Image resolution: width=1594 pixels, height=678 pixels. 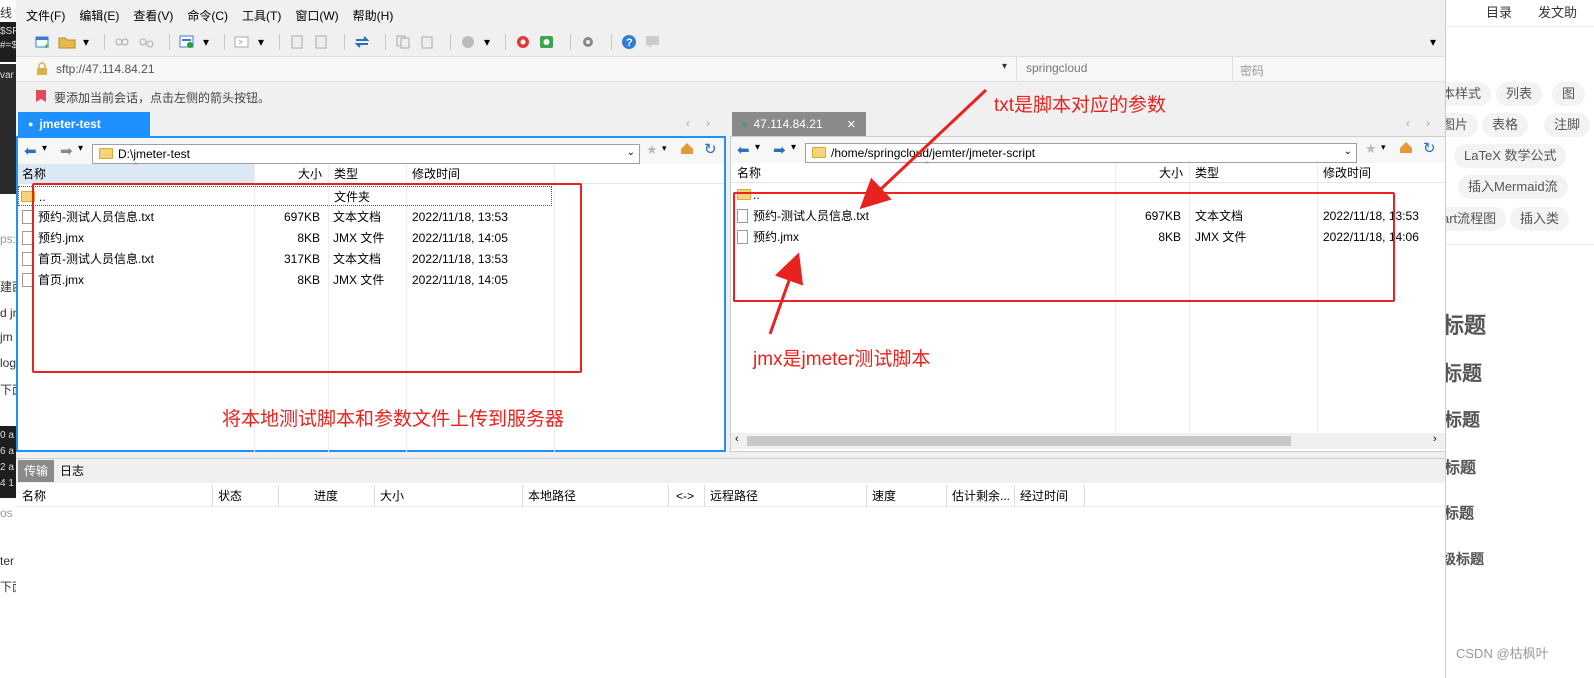 What do you see at coordinates (373, 15) in the screenshot?
I see `menu-help: 帮助(H)` at bounding box center [373, 15].